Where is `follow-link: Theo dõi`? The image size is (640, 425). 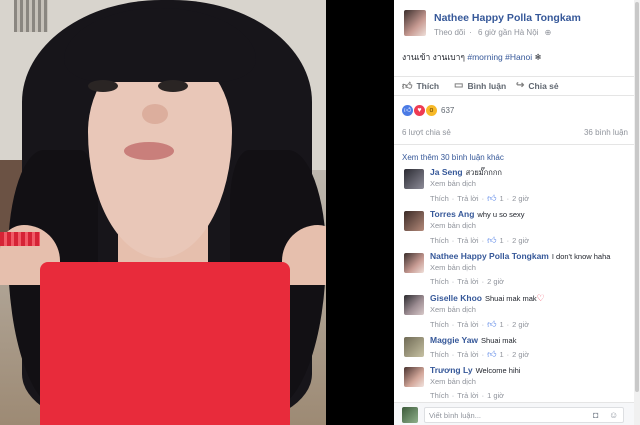
follow-link: Theo dõi is located at coordinates (449, 32).